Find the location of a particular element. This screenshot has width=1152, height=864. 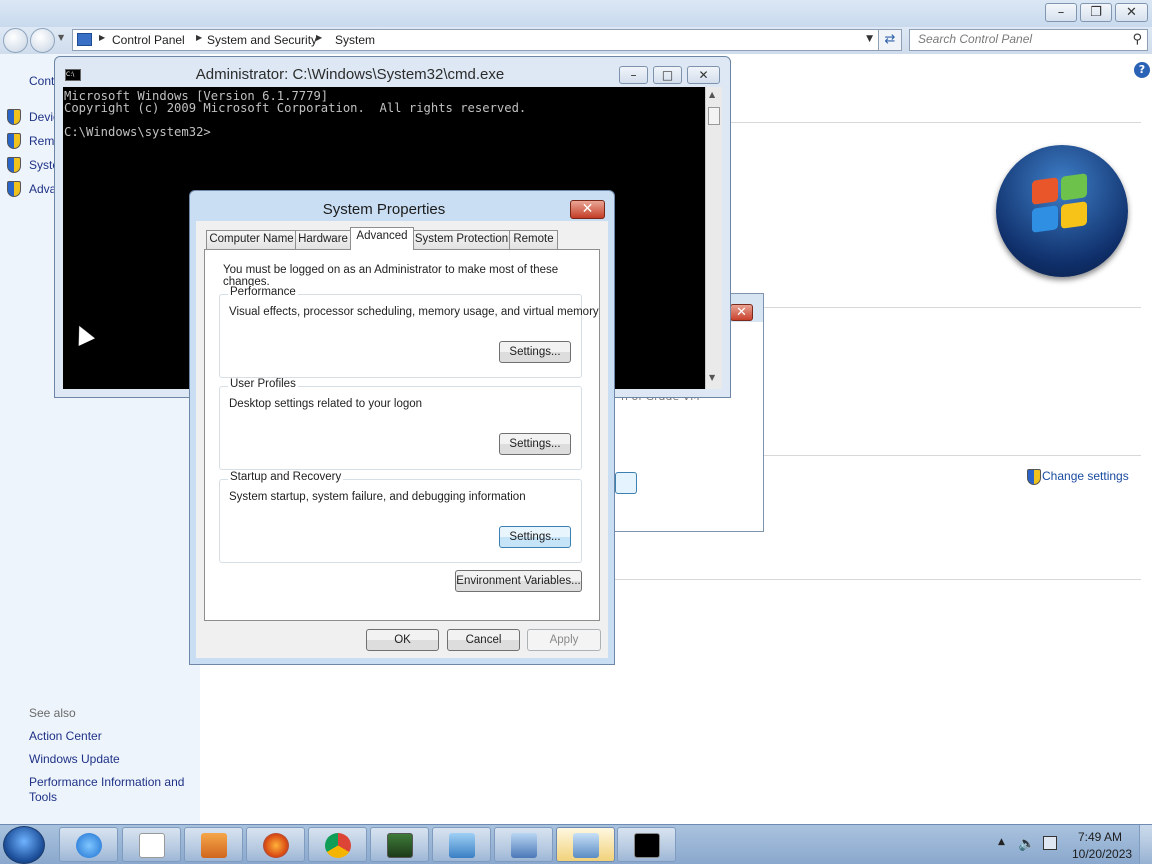

console-prompt: C:\Windows\system32> is located at coordinates (137, 132).